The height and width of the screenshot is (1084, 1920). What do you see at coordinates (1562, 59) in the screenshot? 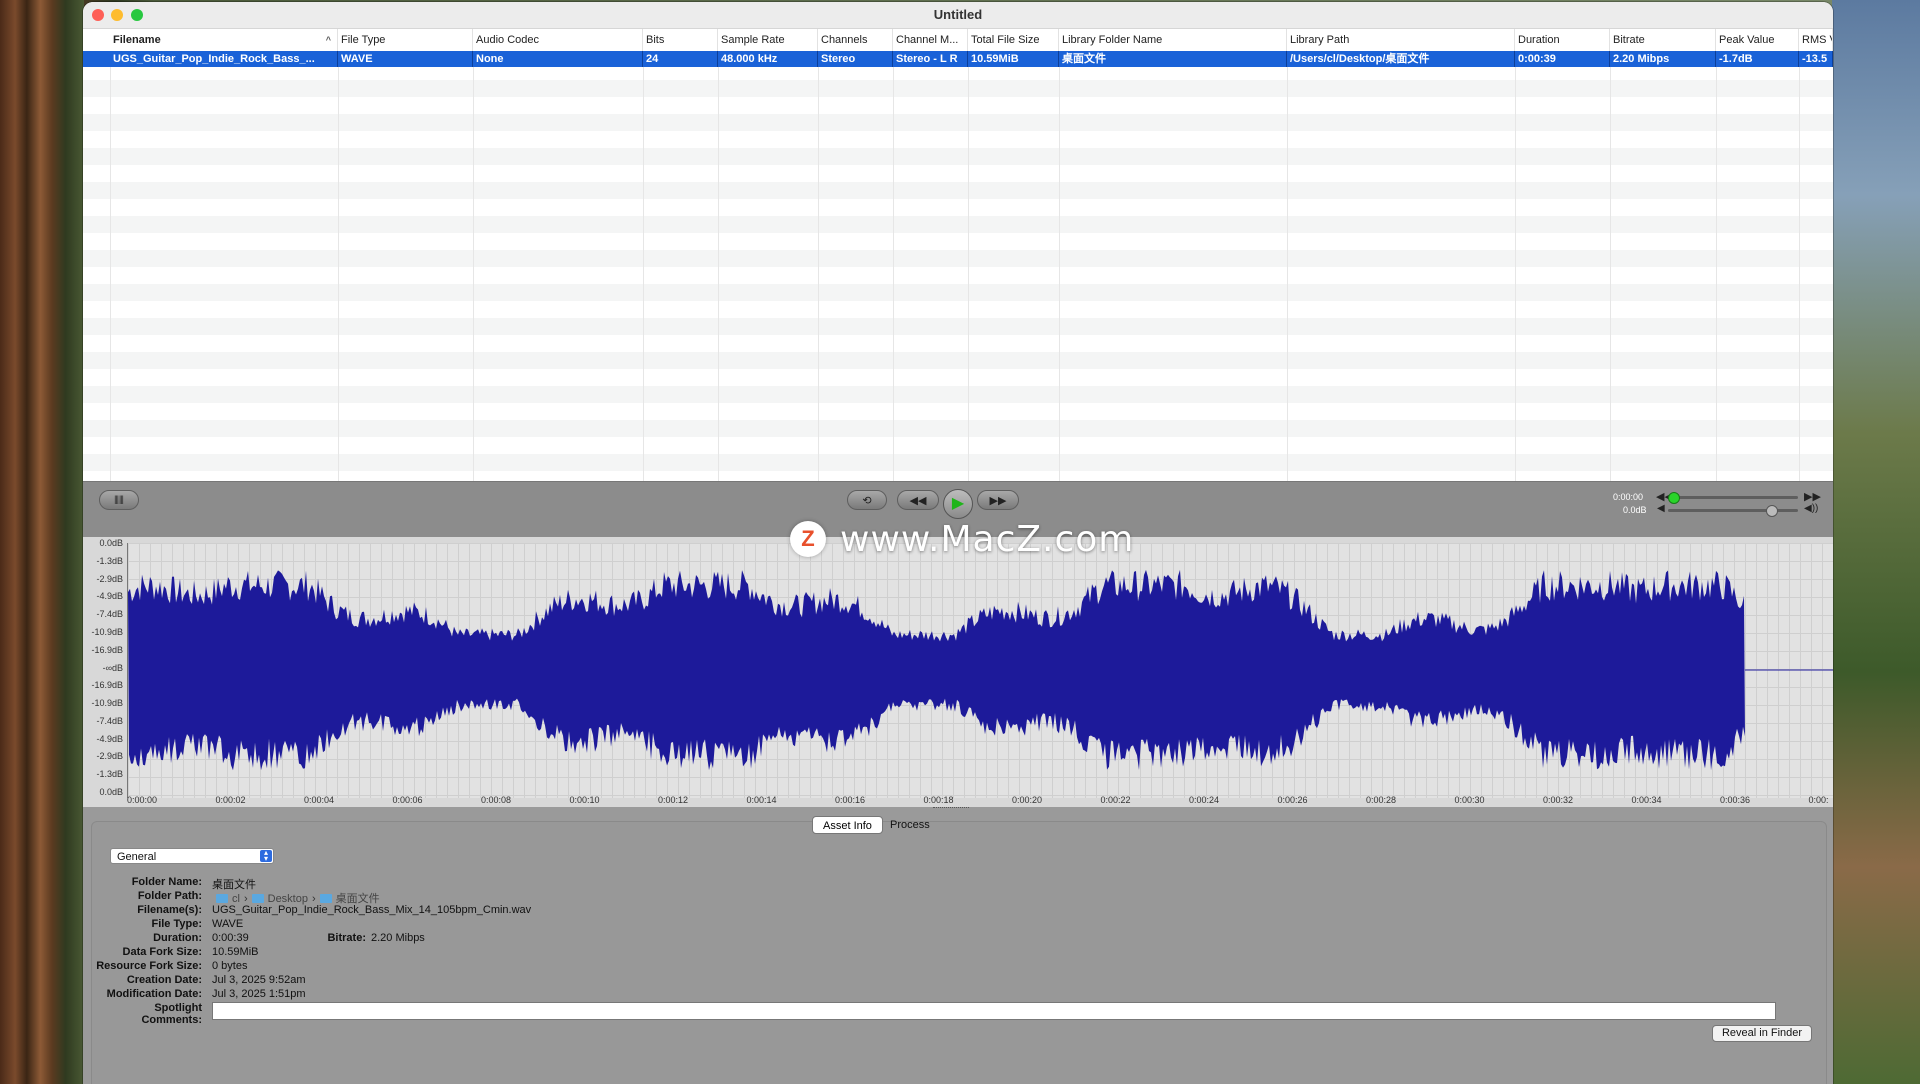
I see `cell-duration: 0:00:39` at bounding box center [1562, 59].